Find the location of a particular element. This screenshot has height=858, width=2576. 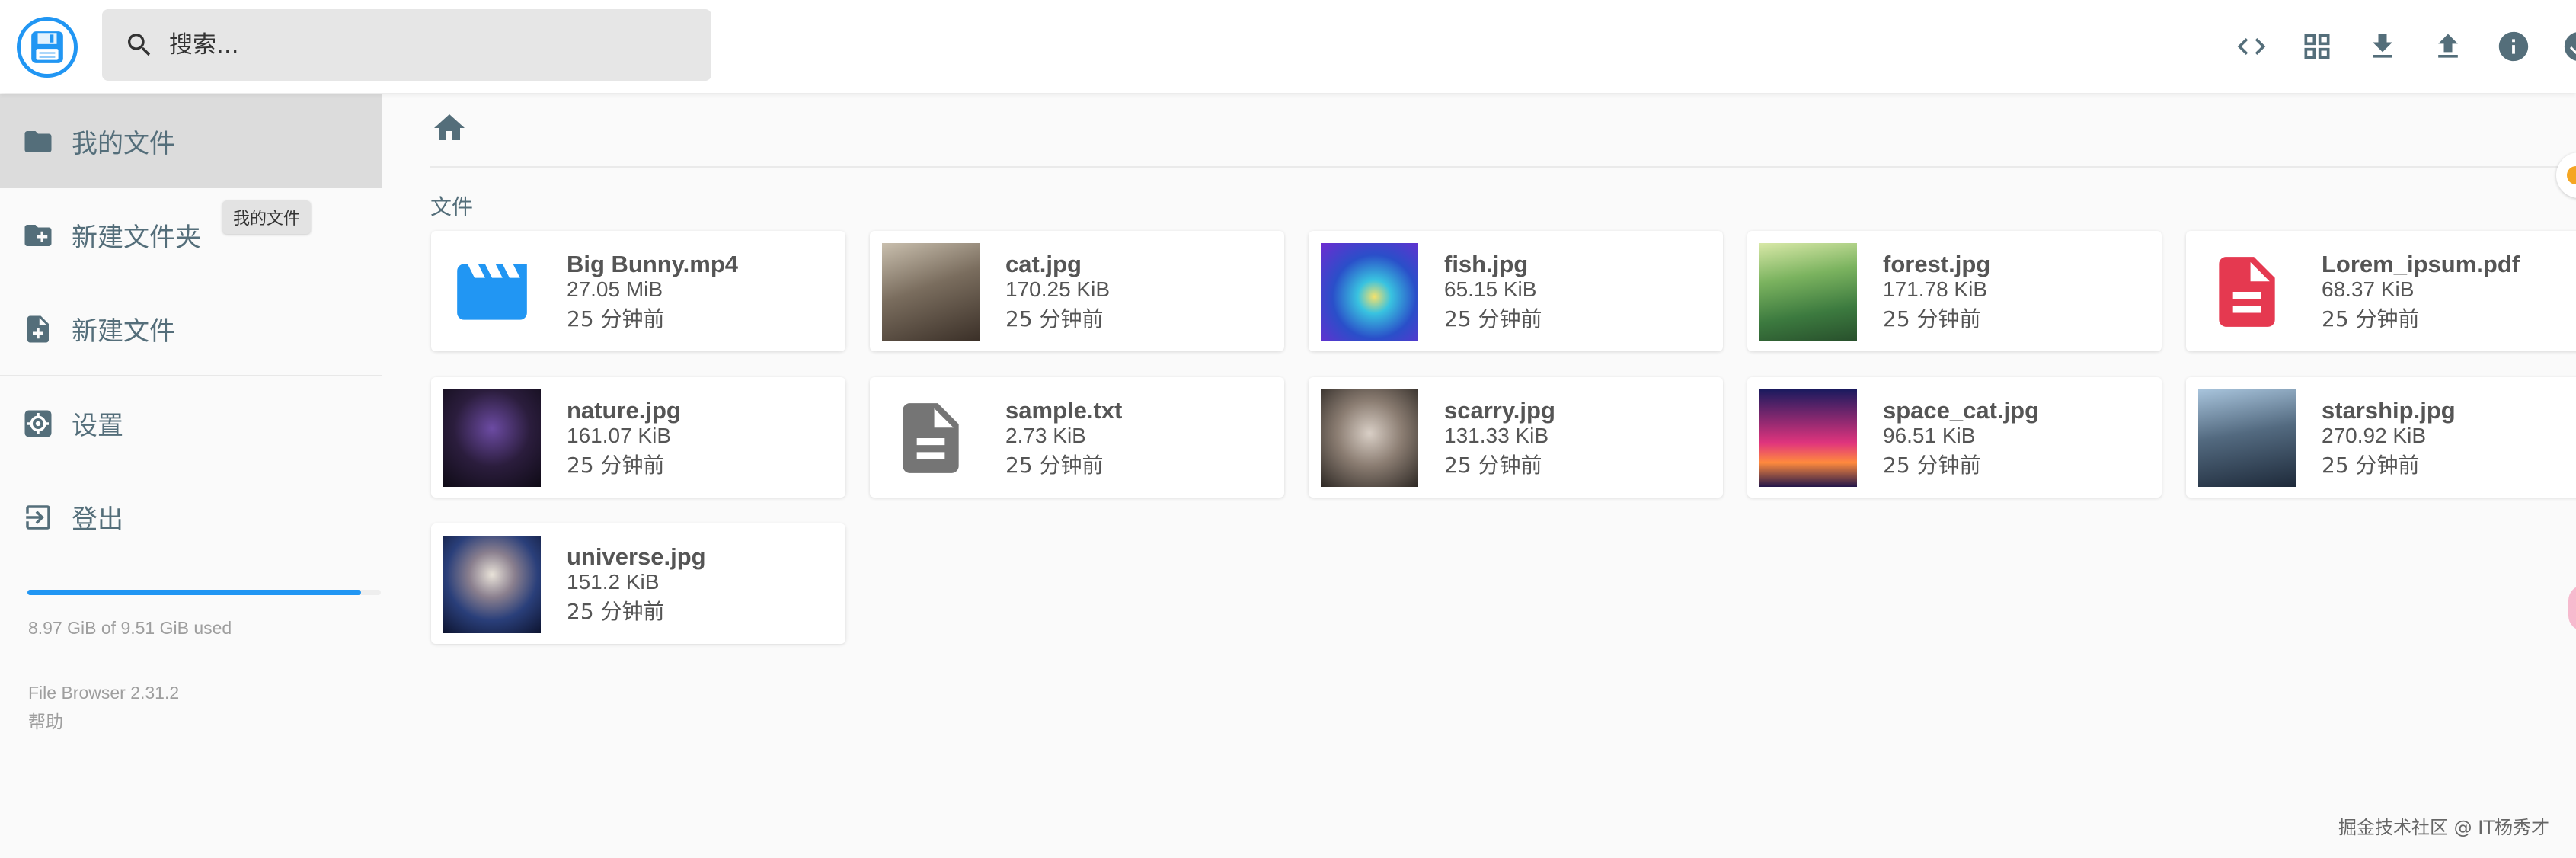

file-size: 171.78 KiB is located at coordinates (1935, 289).